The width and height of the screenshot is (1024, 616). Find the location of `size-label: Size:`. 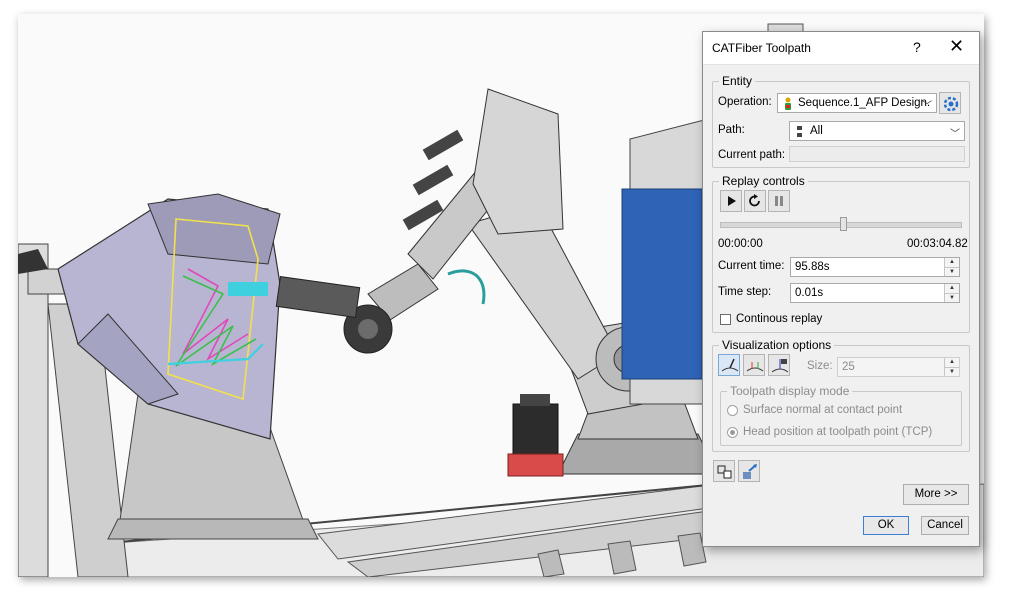

size-label: Size: is located at coordinates (820, 366).